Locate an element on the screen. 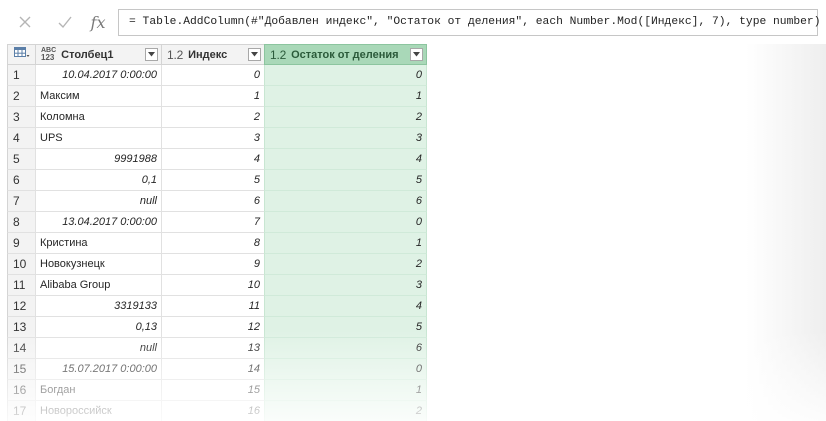 This screenshot has height=421, width=826. table-menu-button is located at coordinates (21, 54).